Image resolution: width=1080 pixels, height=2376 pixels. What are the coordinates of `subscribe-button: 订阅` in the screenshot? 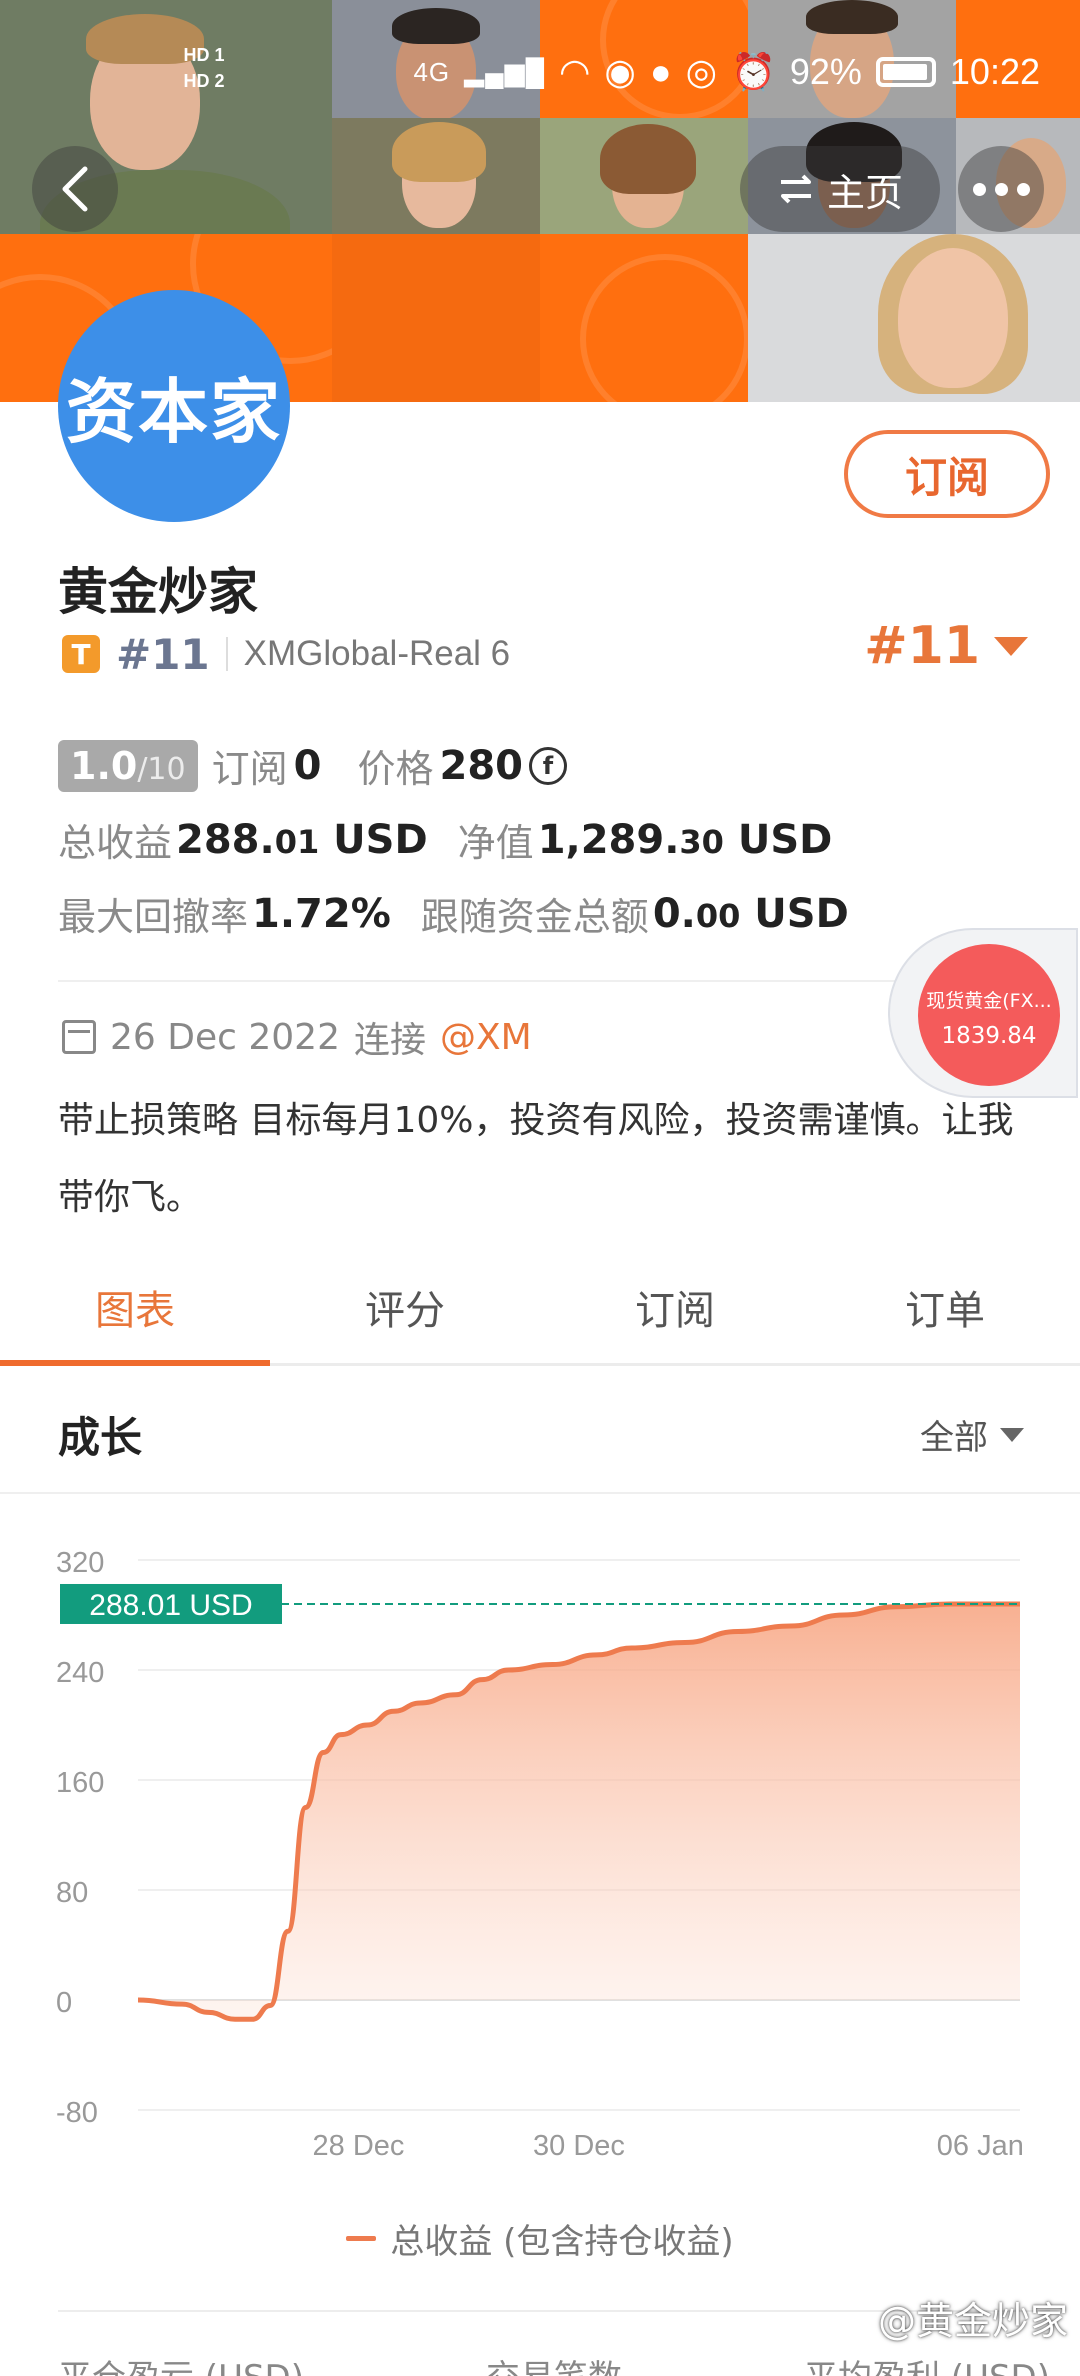 It's located at (947, 474).